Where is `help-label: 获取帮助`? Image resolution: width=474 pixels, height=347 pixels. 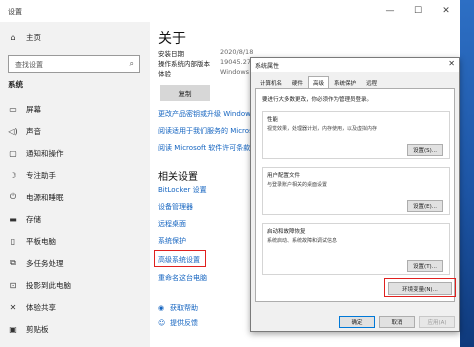 help-label: 获取帮助 is located at coordinates (184, 308).